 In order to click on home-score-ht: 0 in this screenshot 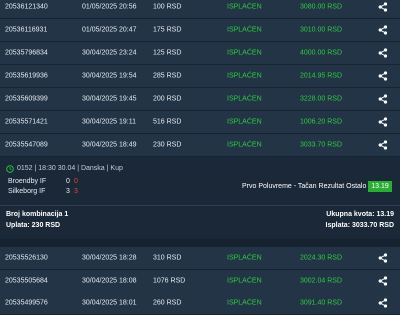, I will do `click(68, 181)`.